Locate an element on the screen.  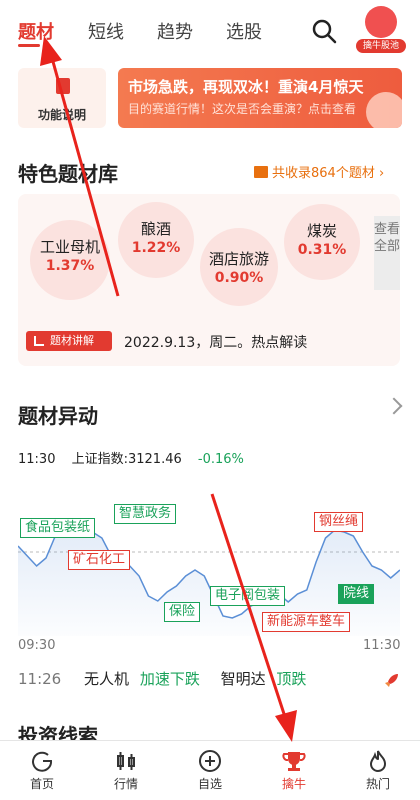
chart-index: 上证指数:3121.46 is located at coordinates (126, 459).